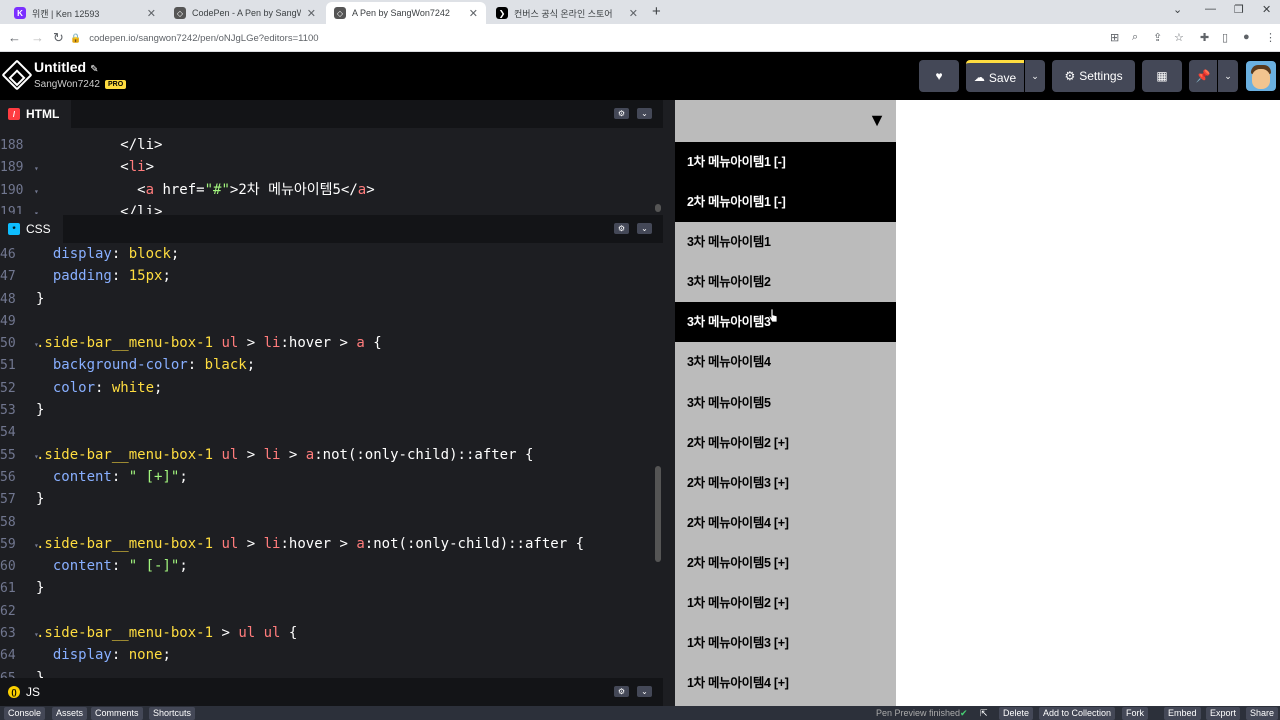 The image size is (1280, 720). Describe the element at coordinates (1114, 37) in the screenshot. I see `translate-icon: ⊞` at that location.